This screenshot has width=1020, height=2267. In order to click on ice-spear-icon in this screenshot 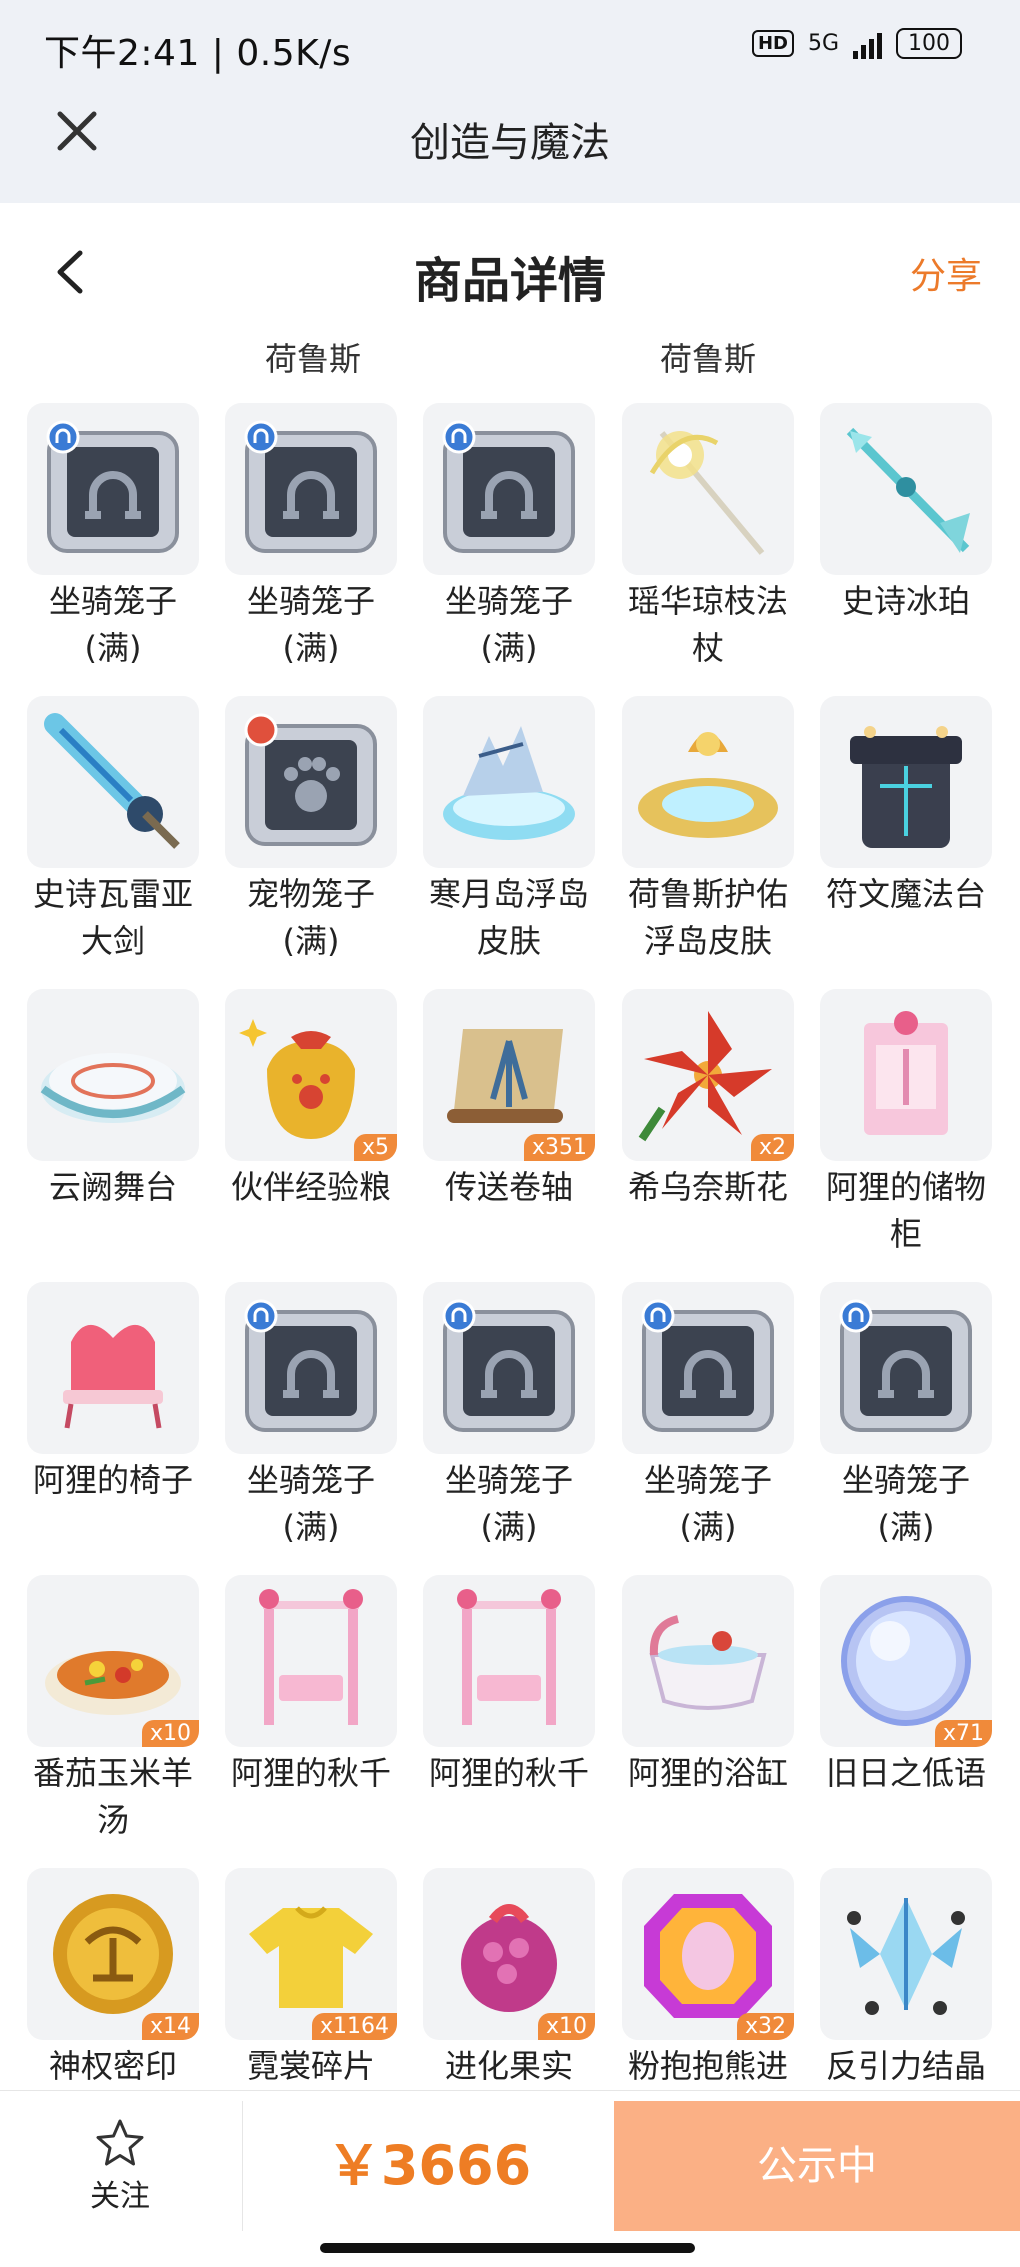, I will do `click(908, 490)`.